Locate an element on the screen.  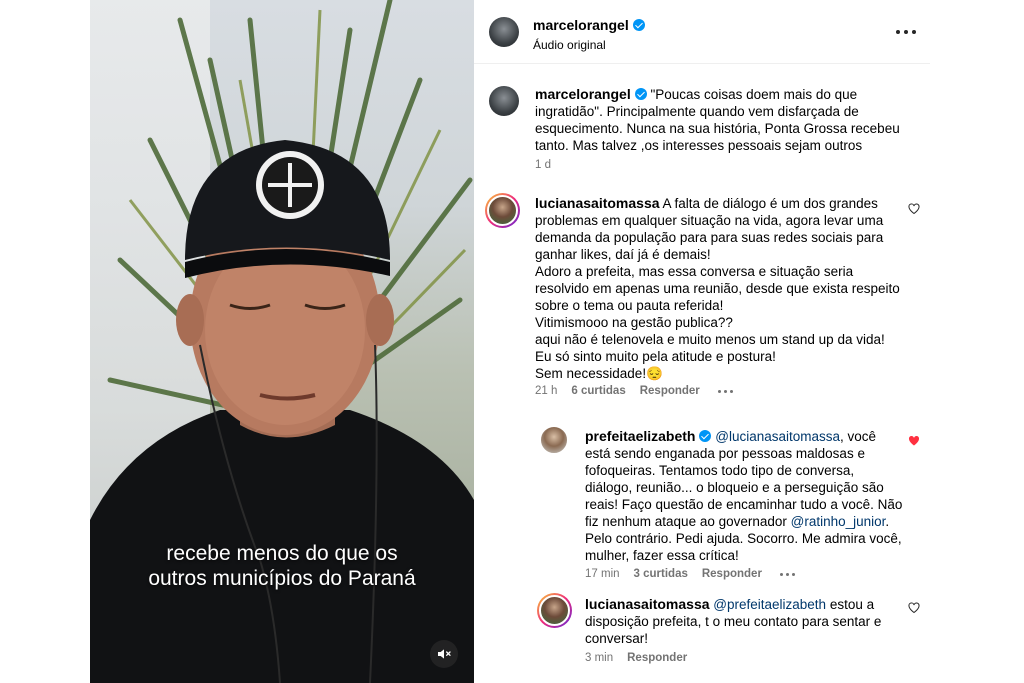
more-horizontal-icon is located at coordinates (898, 32).